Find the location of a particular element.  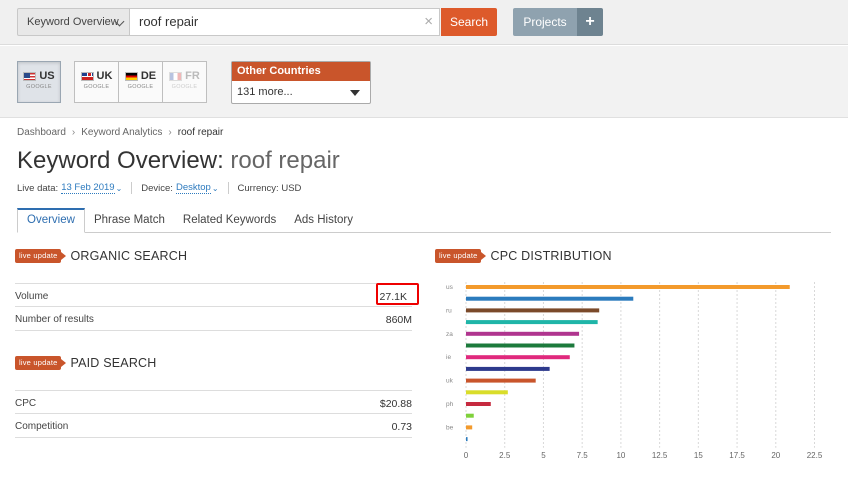

table-row: CPC $20.88 is located at coordinates (213, 402).